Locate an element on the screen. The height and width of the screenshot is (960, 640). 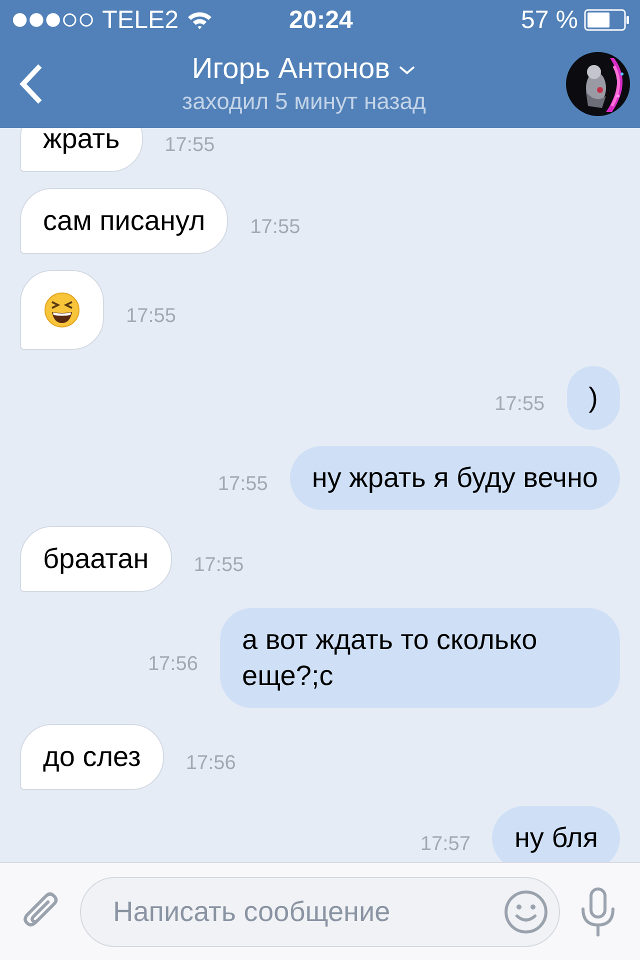
wifi-icon is located at coordinates (199, 20).